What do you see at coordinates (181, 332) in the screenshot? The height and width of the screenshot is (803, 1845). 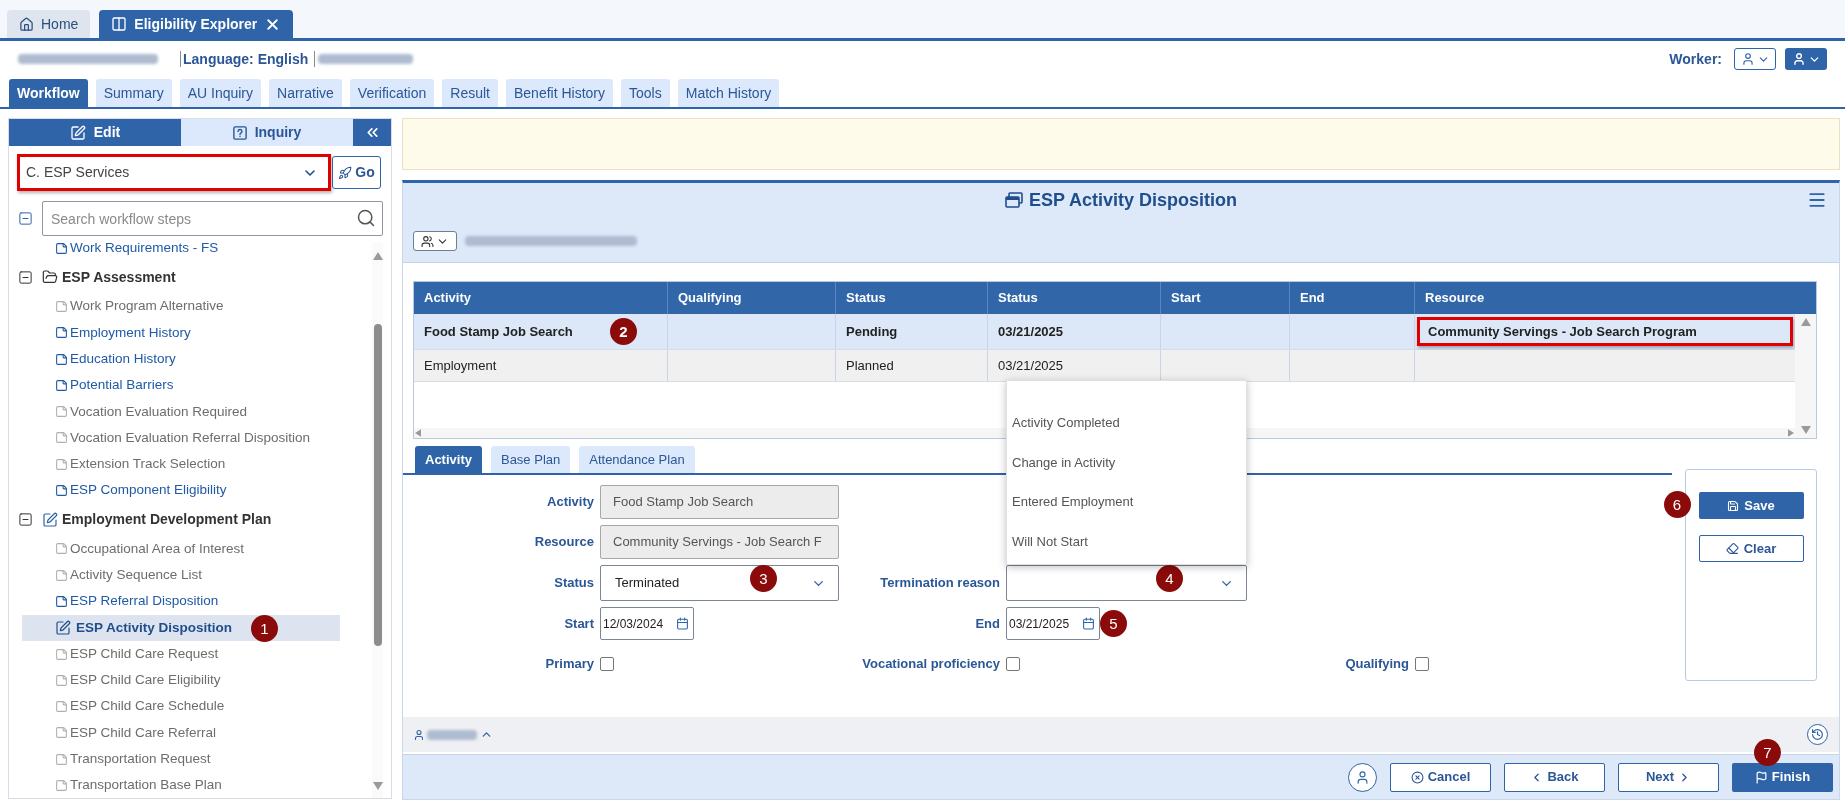 I see `tree-item: Employment History` at bounding box center [181, 332].